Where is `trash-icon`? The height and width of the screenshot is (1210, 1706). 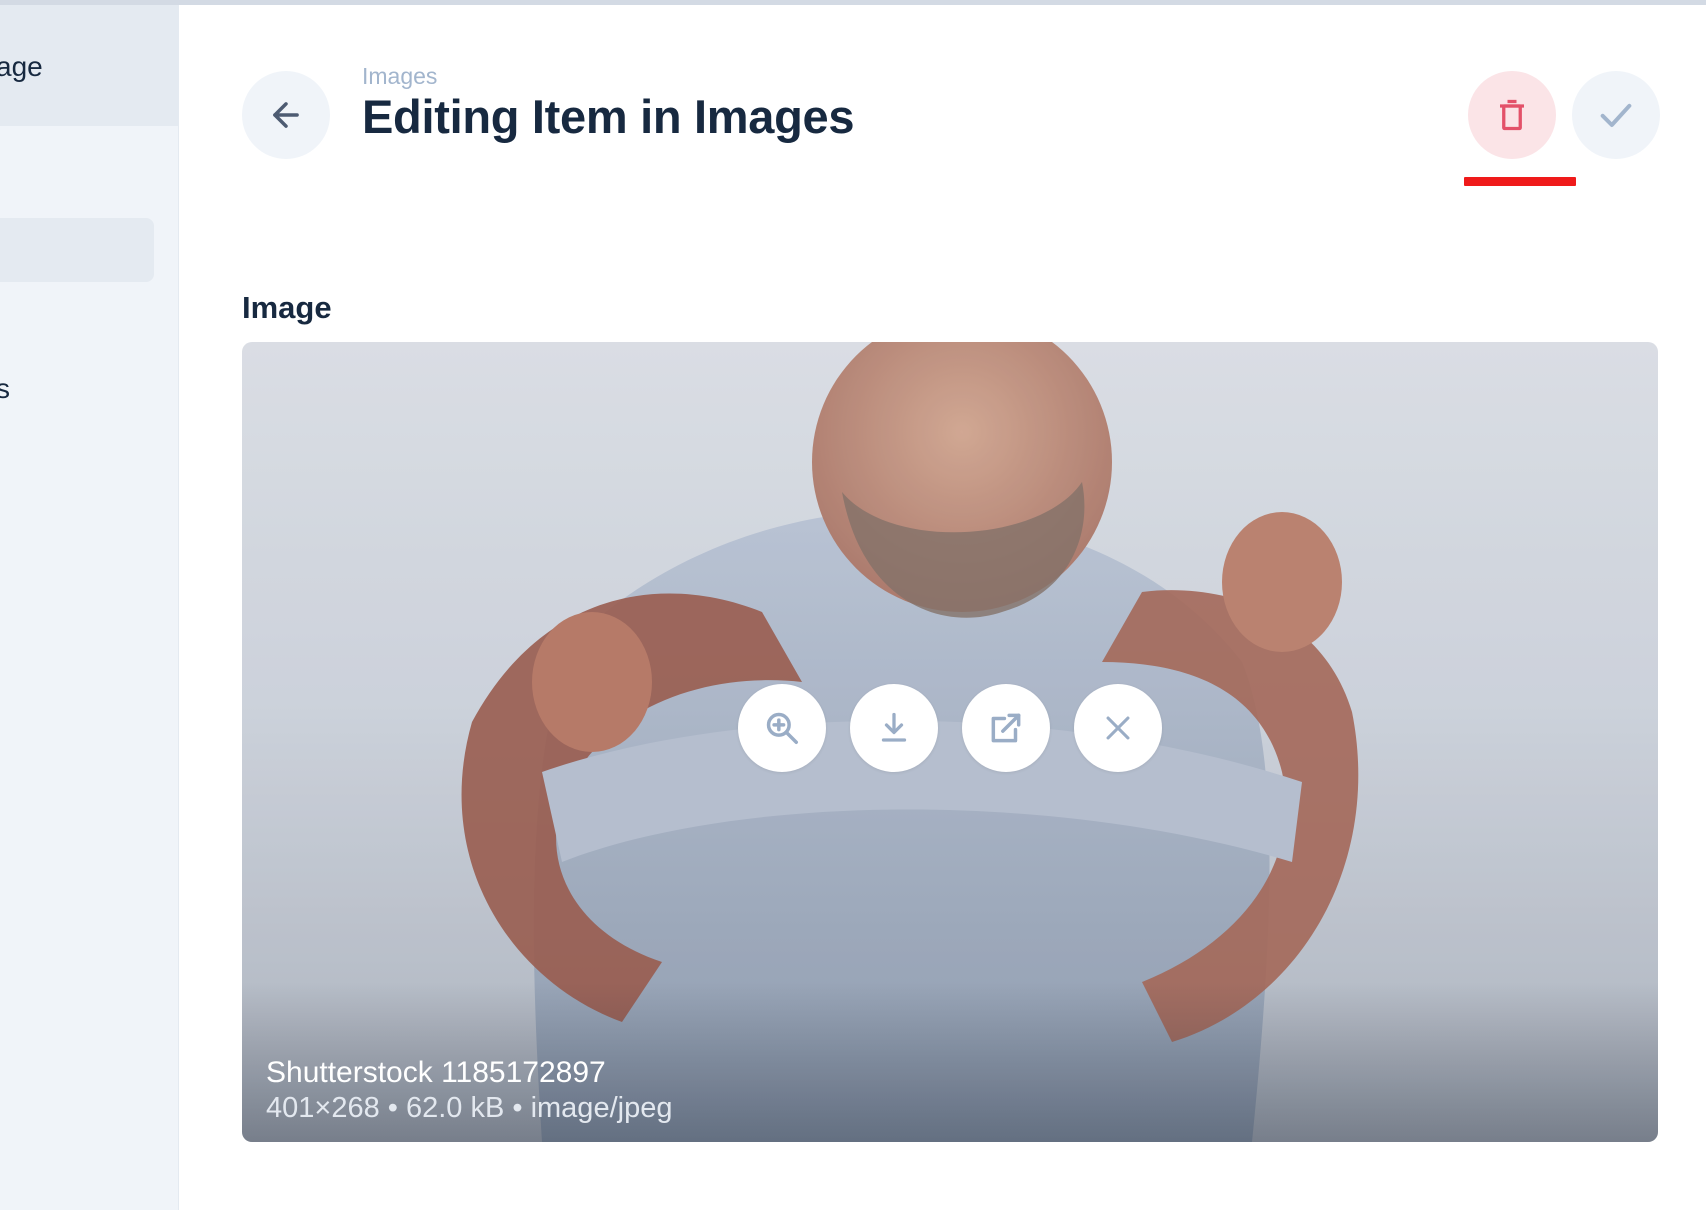
trash-icon is located at coordinates (1512, 115).